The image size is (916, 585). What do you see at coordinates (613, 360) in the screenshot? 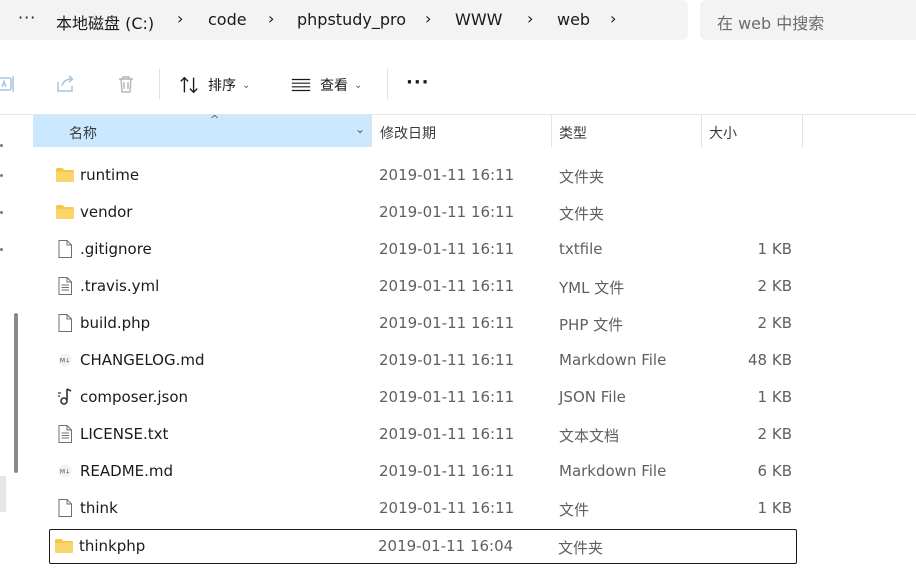
I see `file-type: Markdown File` at bounding box center [613, 360].